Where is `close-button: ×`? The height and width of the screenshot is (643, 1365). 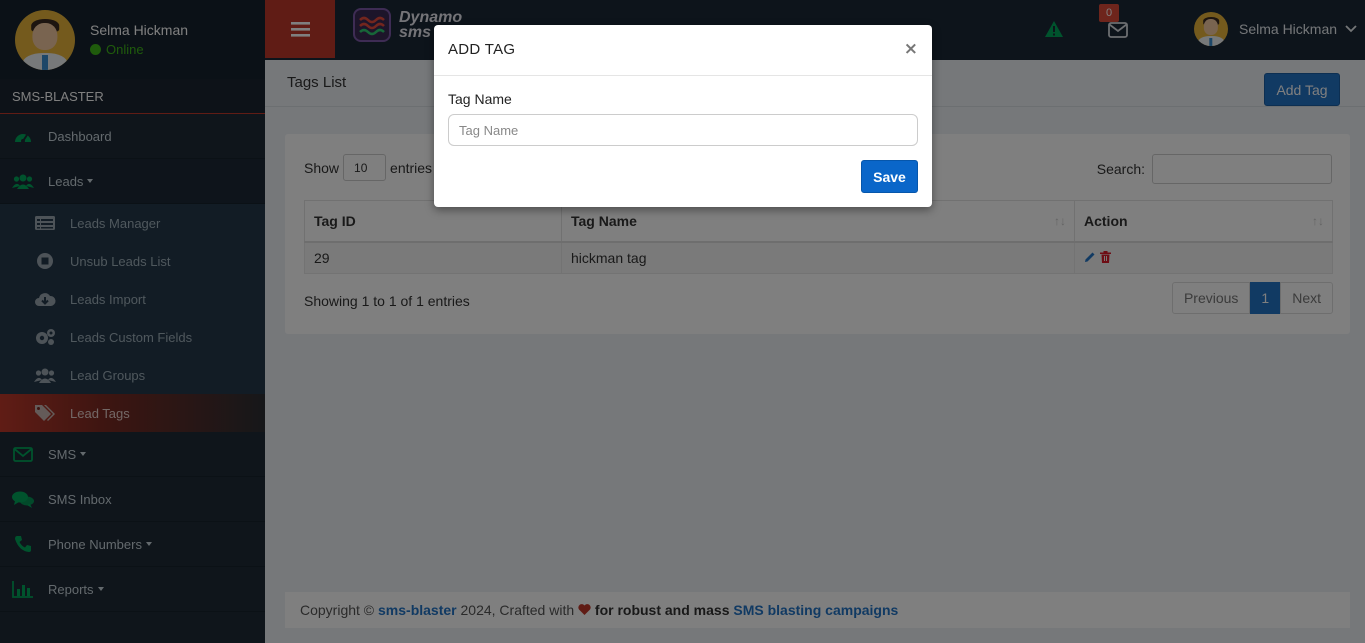
close-button: × is located at coordinates (911, 49).